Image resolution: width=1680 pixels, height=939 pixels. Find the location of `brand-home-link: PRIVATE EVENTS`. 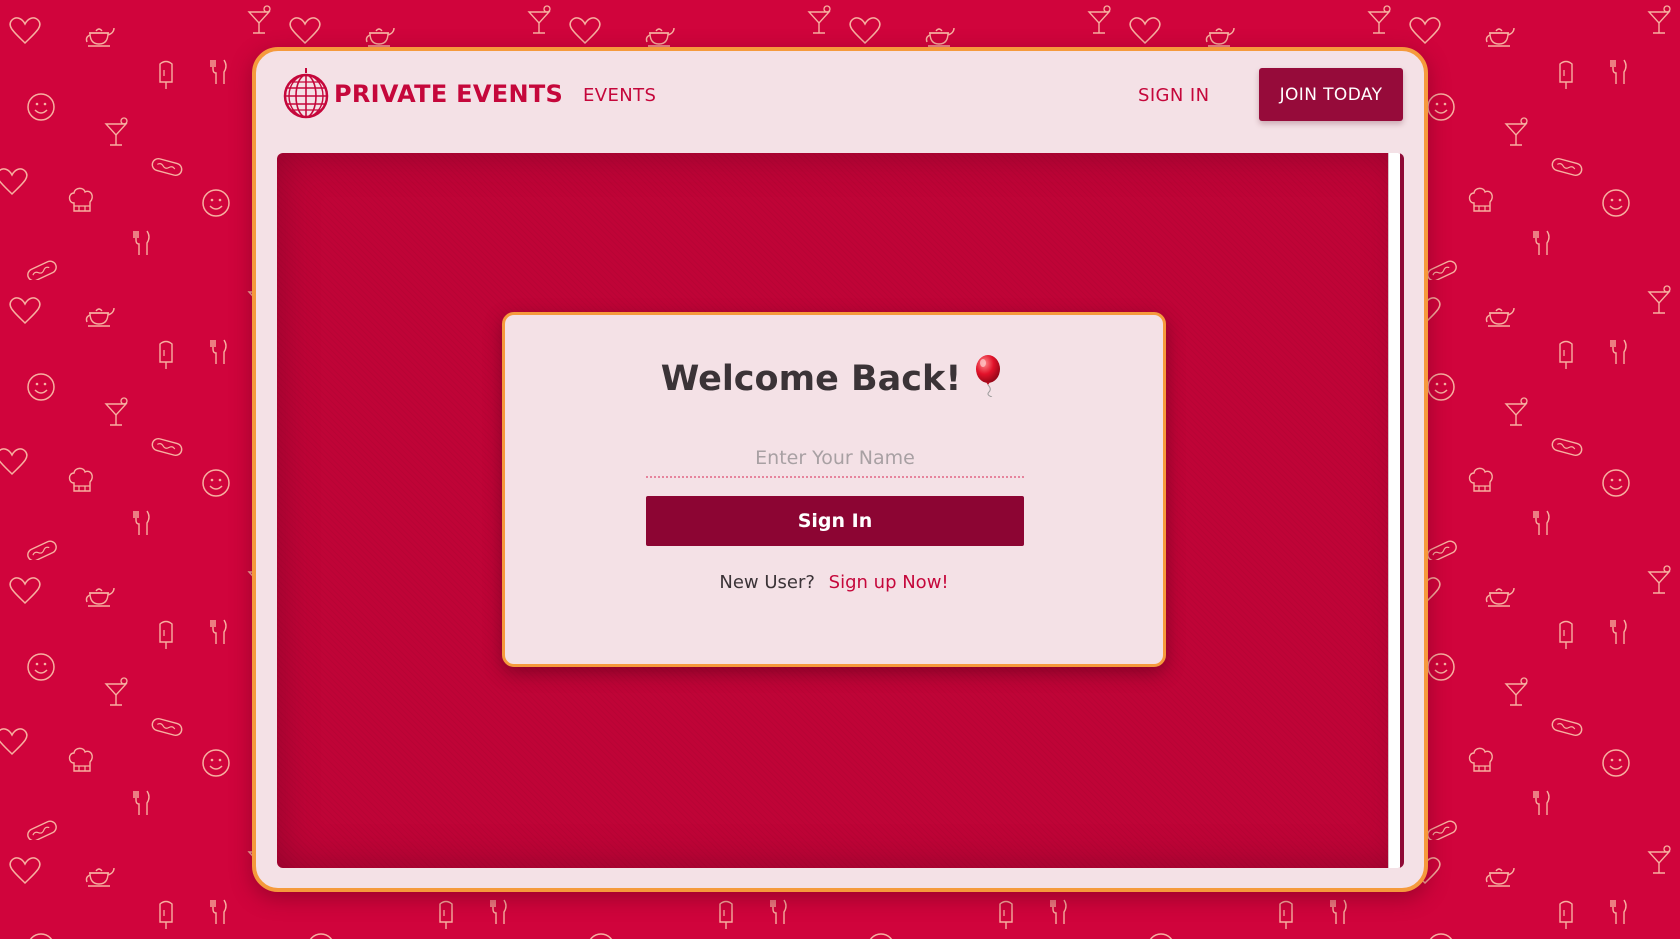

brand-home-link: PRIVATE EVENTS is located at coordinates (422, 94).